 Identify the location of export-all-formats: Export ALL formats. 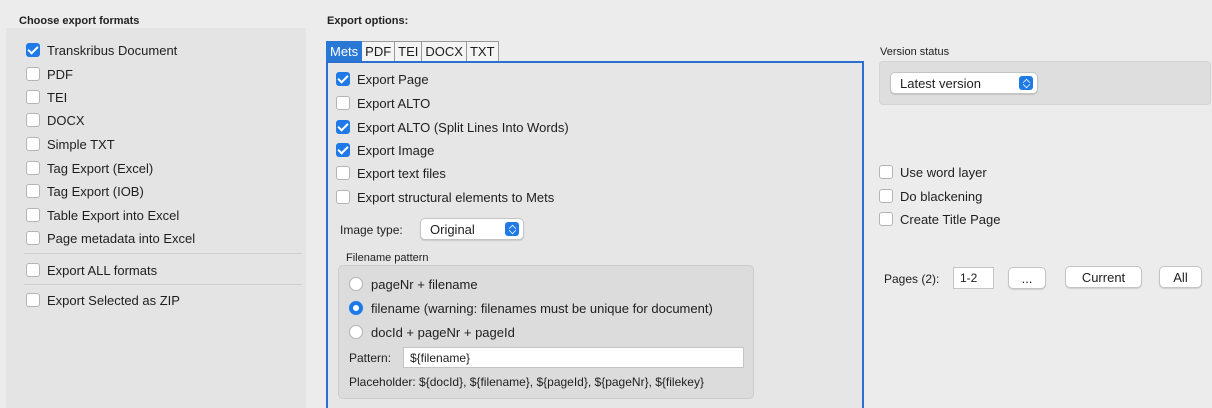
(91, 270).